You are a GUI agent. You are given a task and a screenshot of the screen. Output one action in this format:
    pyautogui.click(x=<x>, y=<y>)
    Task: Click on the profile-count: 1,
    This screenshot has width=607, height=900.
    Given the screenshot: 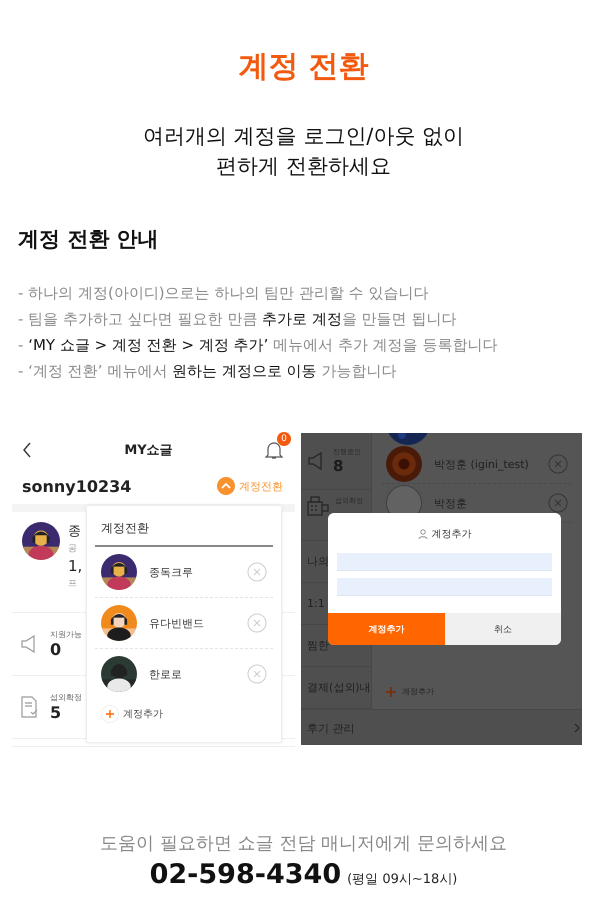 What is the action you would take?
    pyautogui.click(x=75, y=566)
    